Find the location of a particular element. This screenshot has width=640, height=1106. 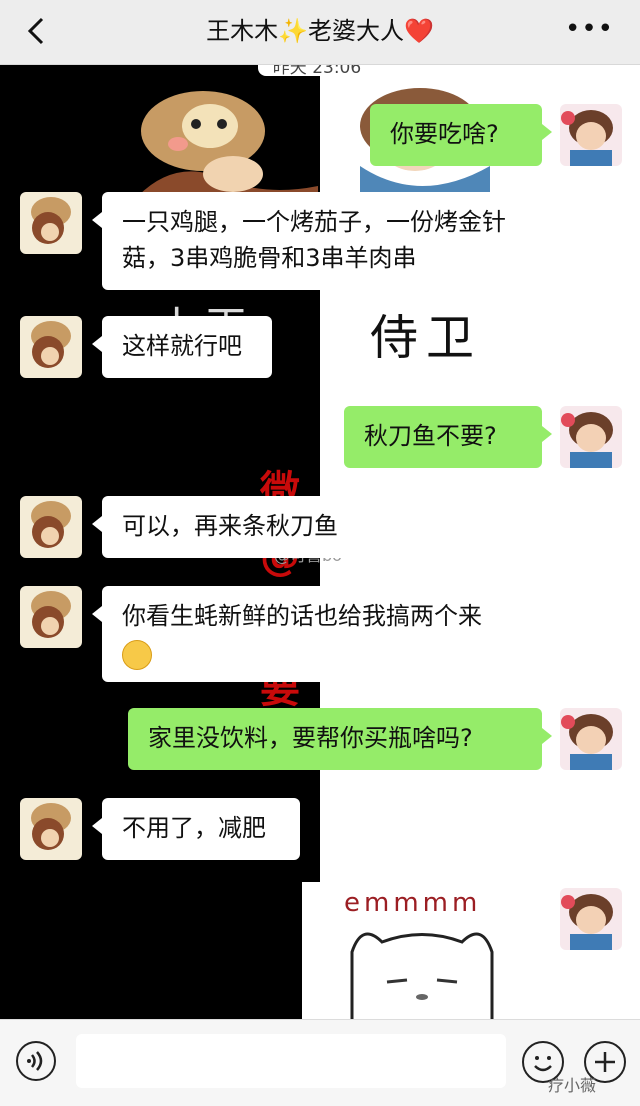

message-bubble-sent: 你要吃啥? is located at coordinates (461, 135).